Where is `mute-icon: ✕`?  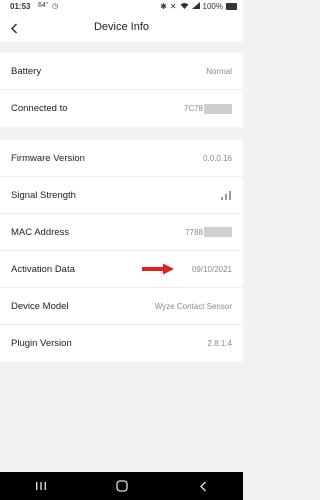 mute-icon: ✕ is located at coordinates (173, 6).